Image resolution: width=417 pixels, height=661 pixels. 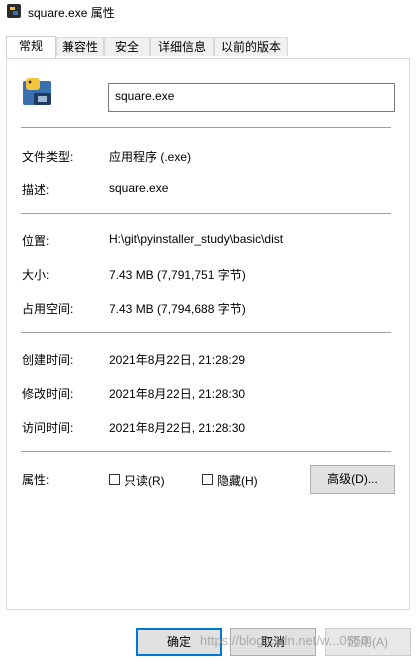 What do you see at coordinates (251, 46) in the screenshot?
I see `tab-previous-versions: 以前的版本` at bounding box center [251, 46].